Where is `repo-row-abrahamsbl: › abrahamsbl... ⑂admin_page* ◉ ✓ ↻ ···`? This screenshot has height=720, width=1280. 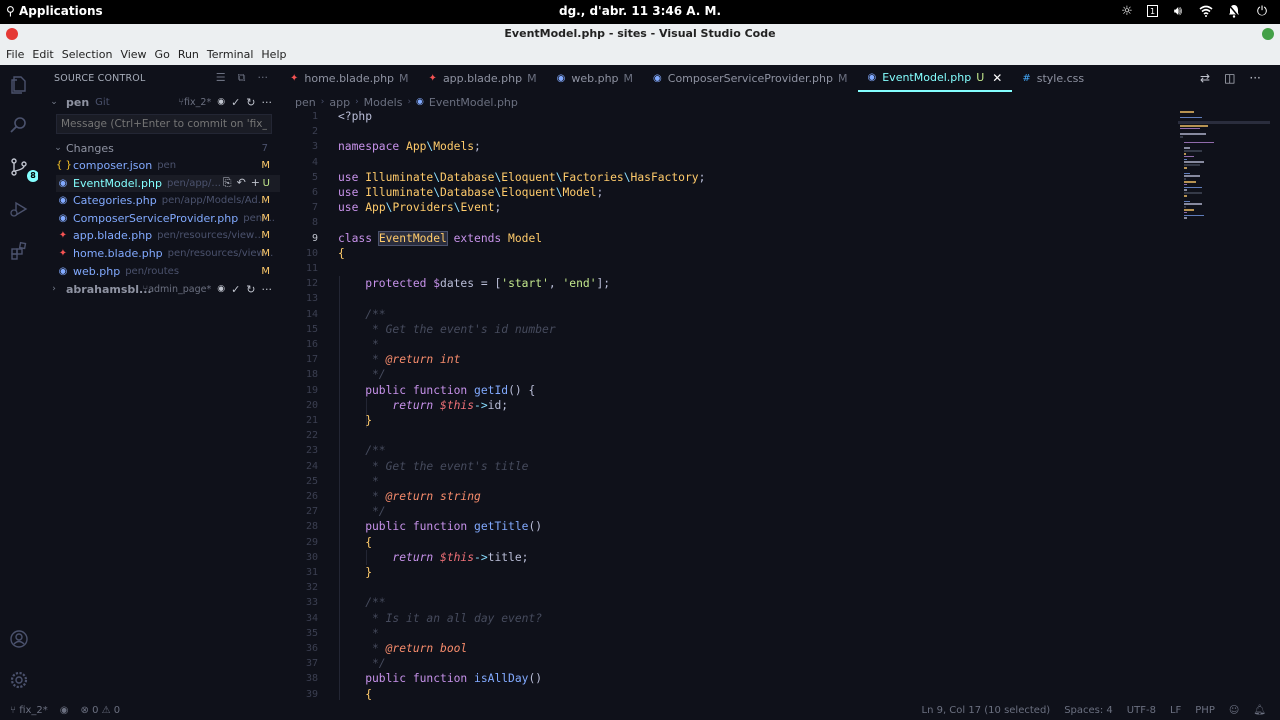
repo-row-abrahamsbl: › abrahamsbl... ⑂admin_page* ◉ ✓ ↻ ··· is located at coordinates (159, 289).